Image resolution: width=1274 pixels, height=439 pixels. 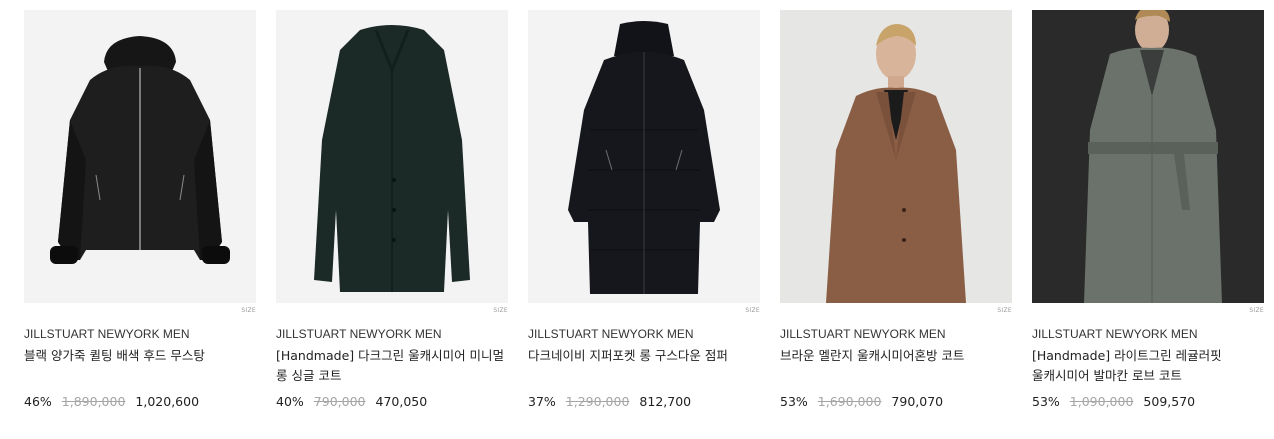 What do you see at coordinates (1101, 401) in the screenshot?
I see `original-price: 1,090,000` at bounding box center [1101, 401].